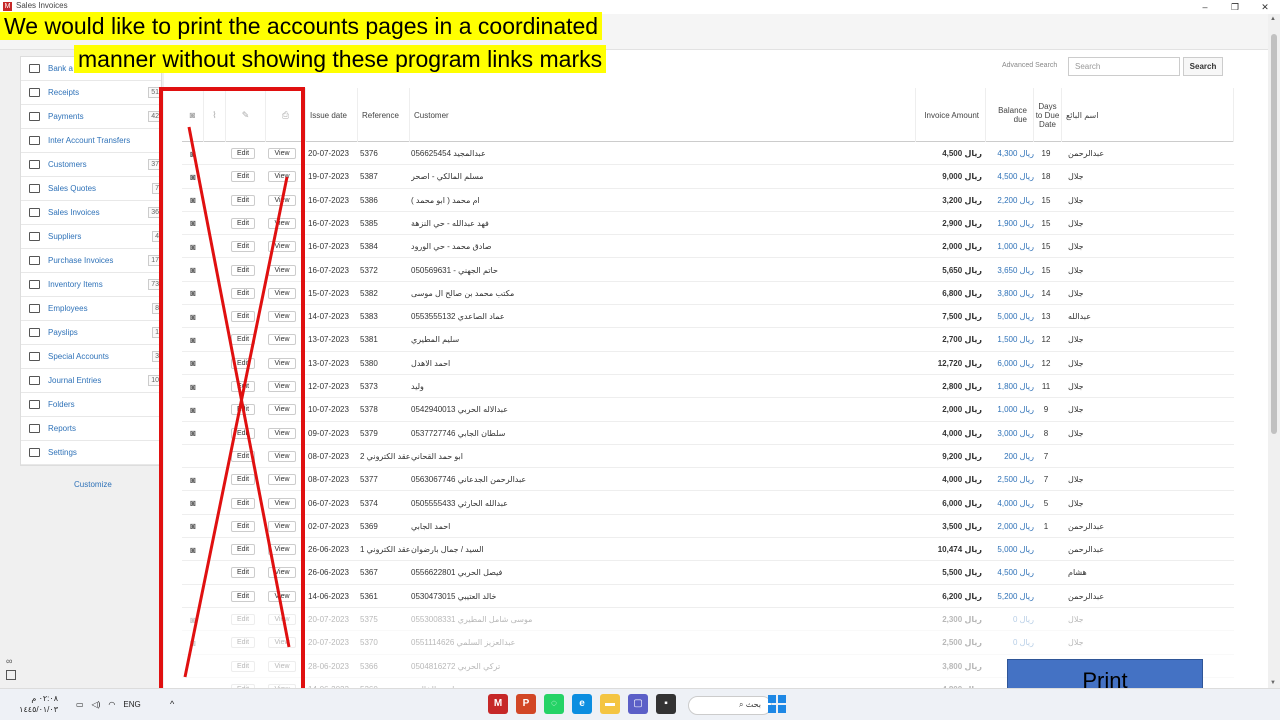 The image size is (1280, 720). What do you see at coordinates (1011, 503) in the screenshot?
I see `cell-balance-due: 4,000 ريال` at bounding box center [1011, 503].